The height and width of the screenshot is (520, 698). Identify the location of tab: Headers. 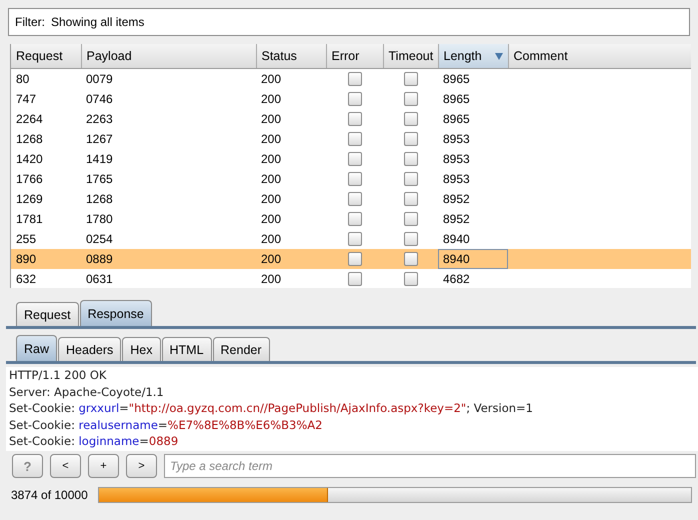
(90, 349).